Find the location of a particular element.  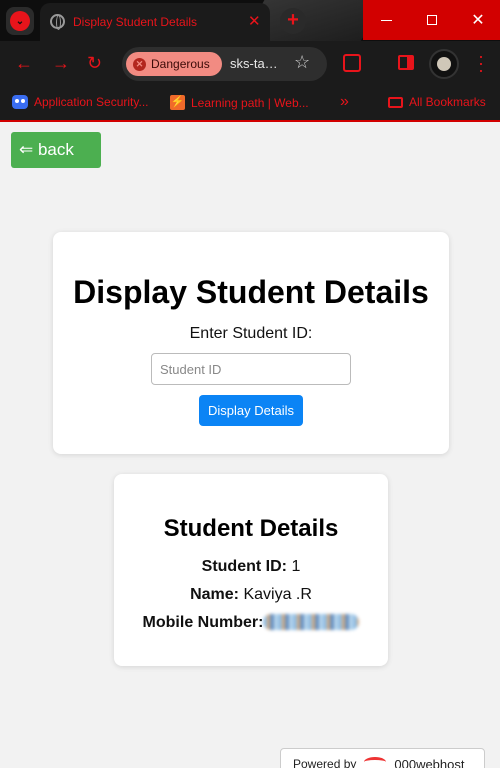

danger-icon: ✕ is located at coordinates (139, 64).